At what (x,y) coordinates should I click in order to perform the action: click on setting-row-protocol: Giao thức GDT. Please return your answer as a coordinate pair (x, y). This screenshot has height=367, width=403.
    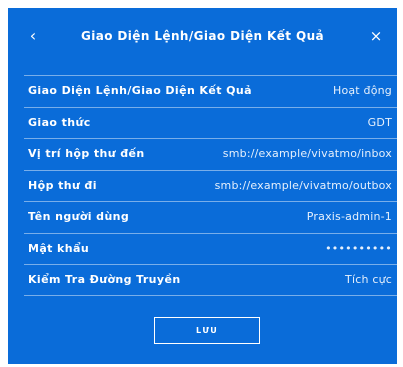
    Looking at the image, I should click on (210, 122).